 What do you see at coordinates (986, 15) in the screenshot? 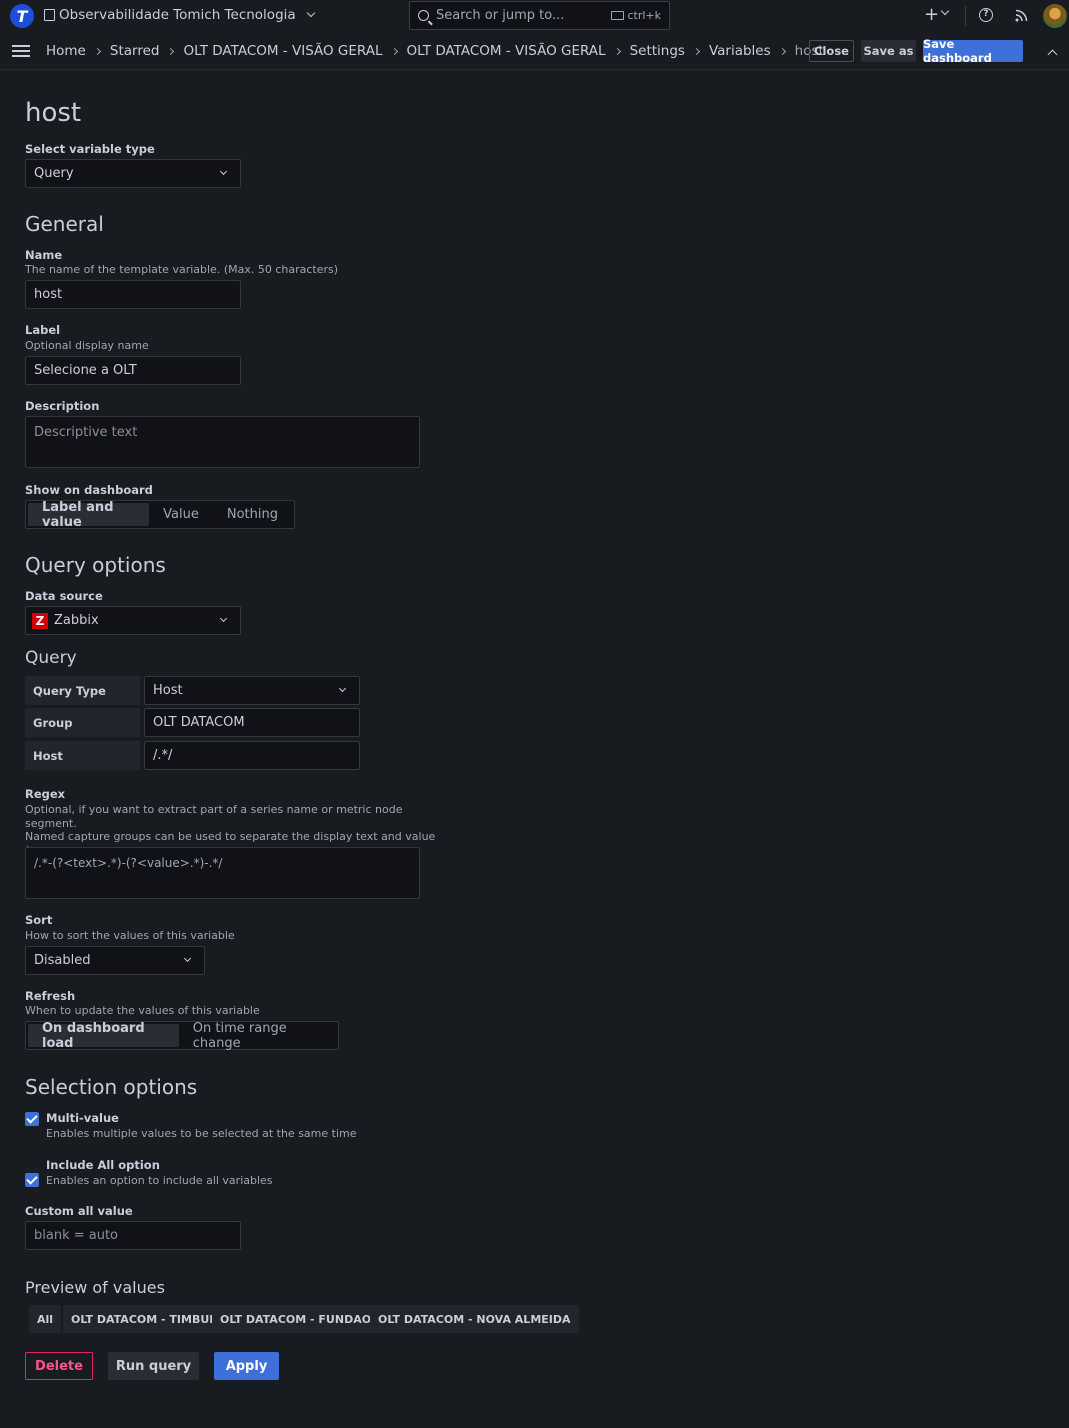
I see `help-icon: ?` at bounding box center [986, 15].